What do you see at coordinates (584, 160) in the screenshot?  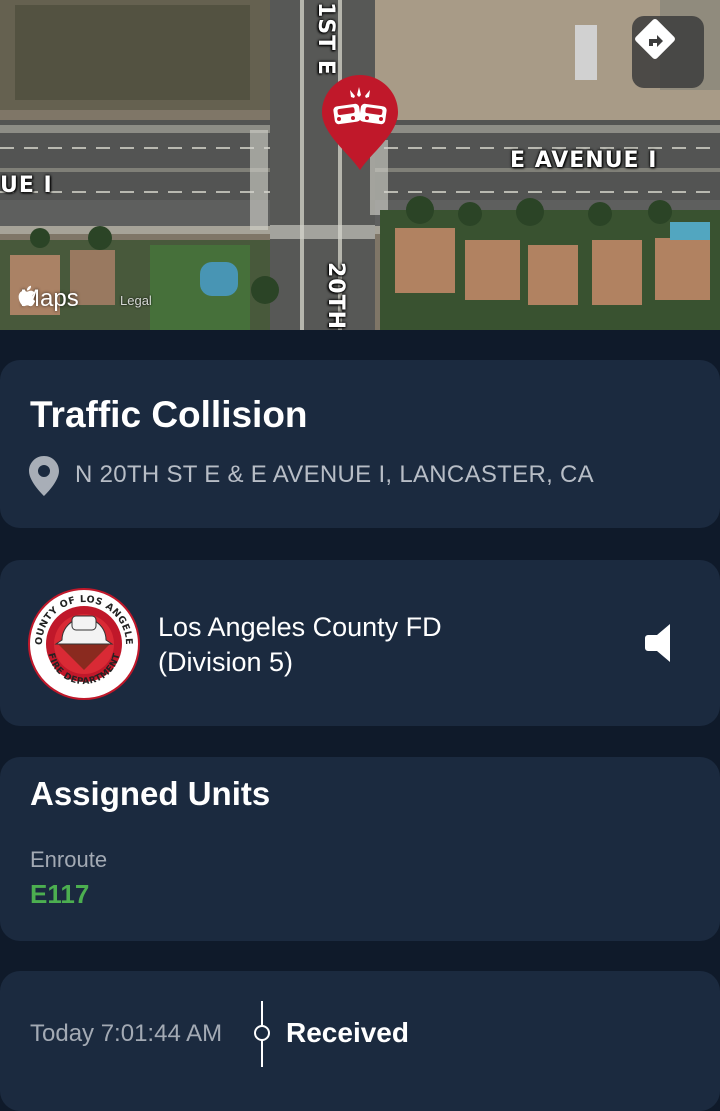 I see `road-label-avenue-right: E AVENUE I` at bounding box center [584, 160].